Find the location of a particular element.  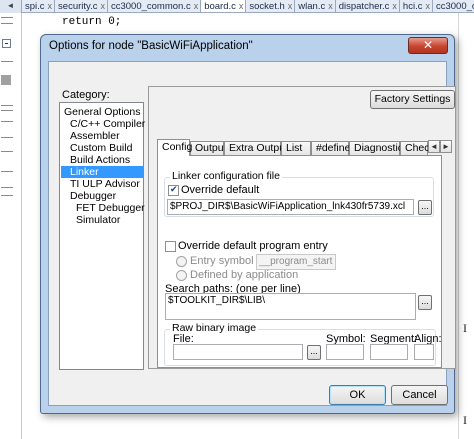

tab-extra-output: Extra Output is located at coordinates (256, 148).